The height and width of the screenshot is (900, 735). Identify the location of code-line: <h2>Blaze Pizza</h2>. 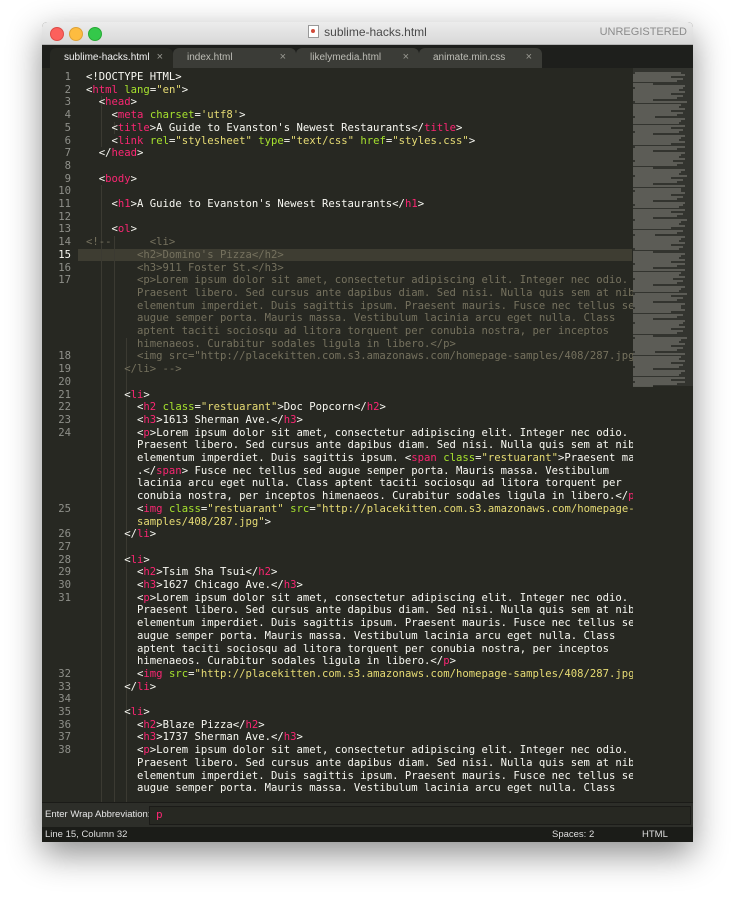
(201, 724).